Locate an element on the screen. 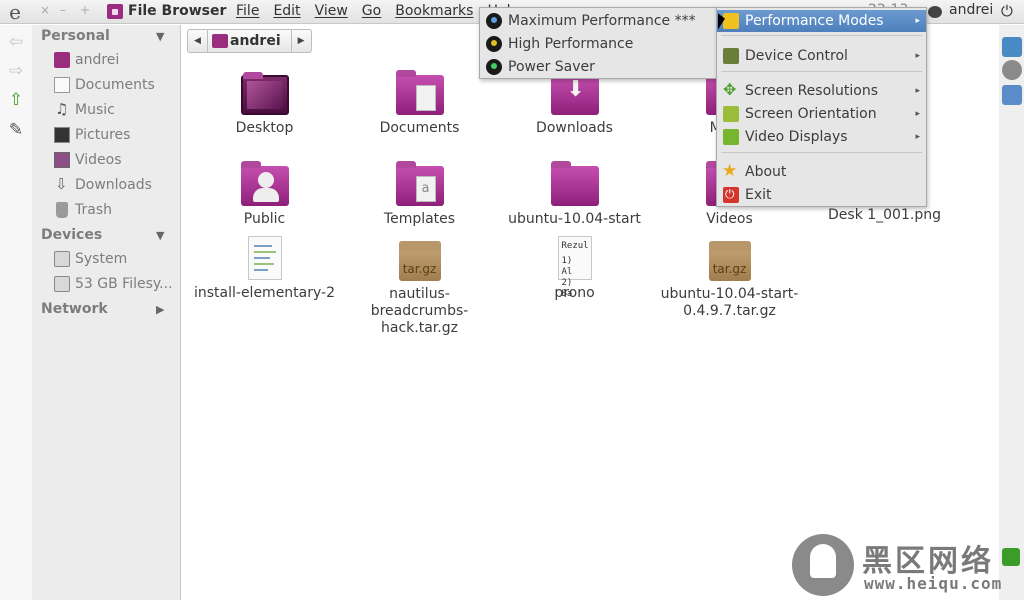 This screenshot has height=600, width=1024. breadcrumb-back-button: ◀ is located at coordinates (197, 41).